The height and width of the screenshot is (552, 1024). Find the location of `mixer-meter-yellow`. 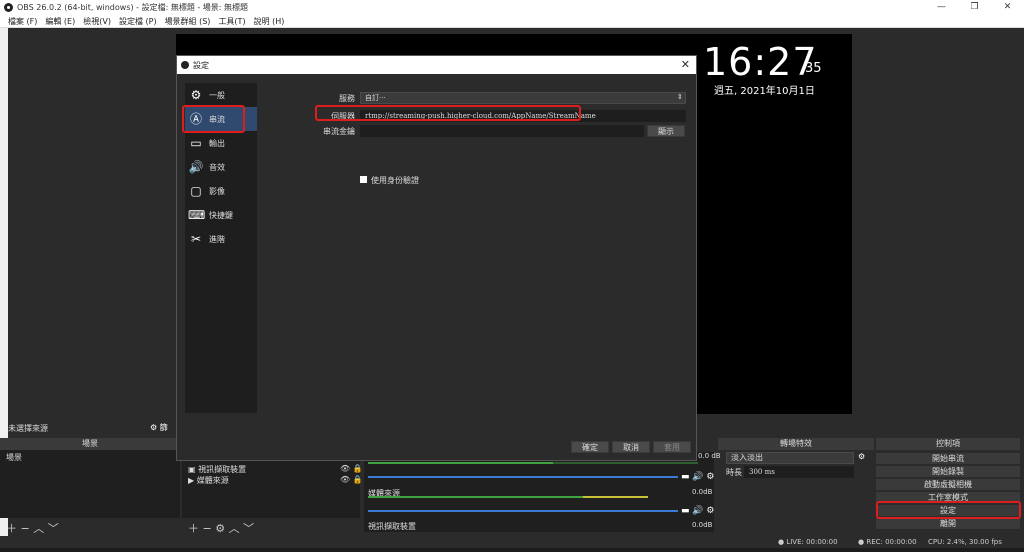

mixer-meter-yellow is located at coordinates (615, 497).